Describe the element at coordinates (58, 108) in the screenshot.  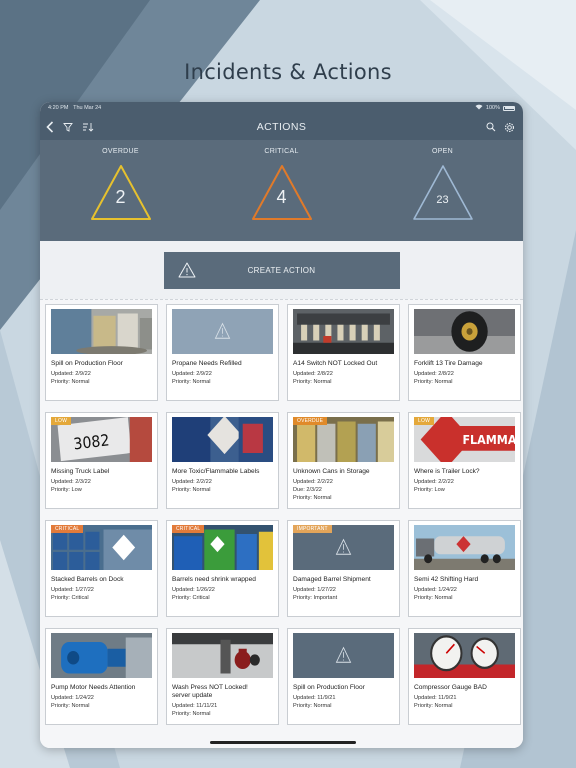
I see `status-time: 4:20 PM` at that location.